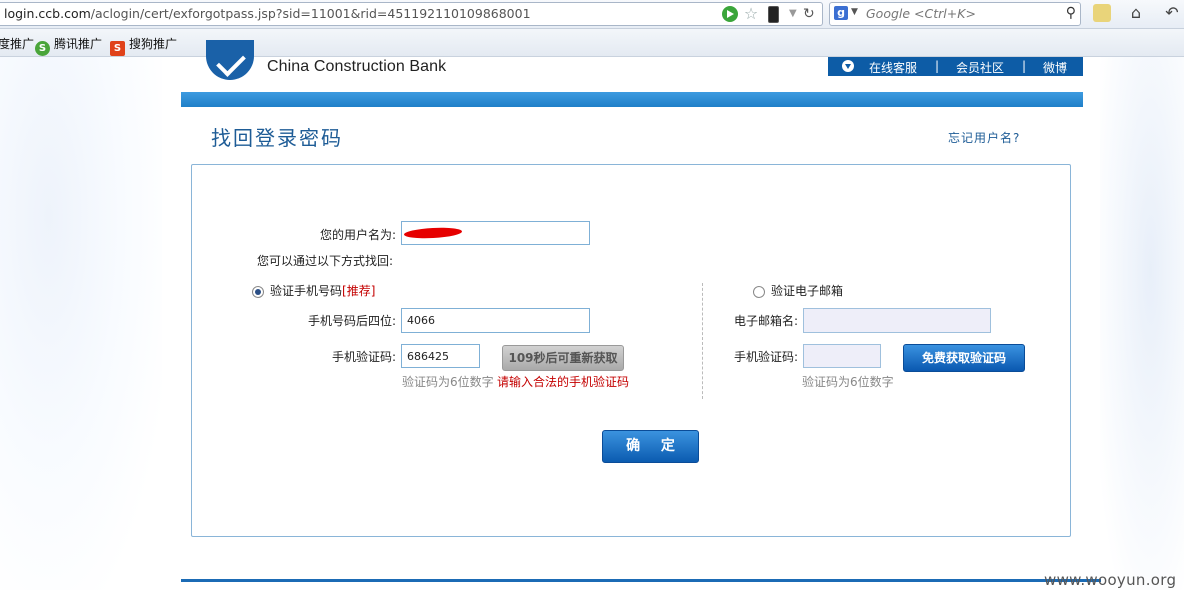 The height and width of the screenshot is (590, 1184). I want to click on nav-weibo: 微博, so click(1055, 67).